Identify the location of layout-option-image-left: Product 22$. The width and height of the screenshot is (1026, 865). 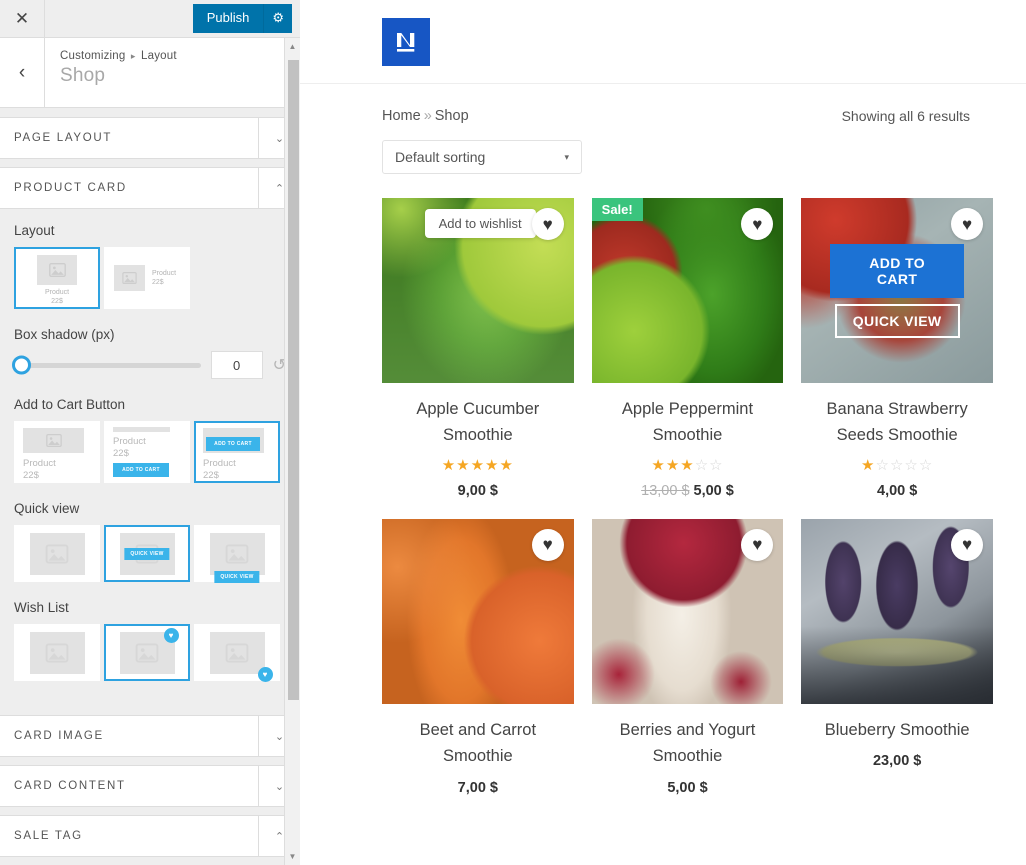
(147, 278).